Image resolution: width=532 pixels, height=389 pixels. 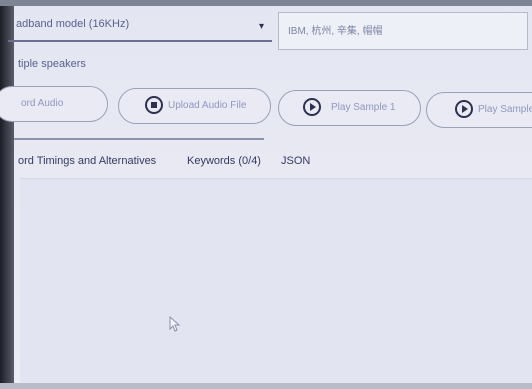 What do you see at coordinates (207, 105) in the screenshot?
I see `upload-audio-label: Upload Audio File` at bounding box center [207, 105].